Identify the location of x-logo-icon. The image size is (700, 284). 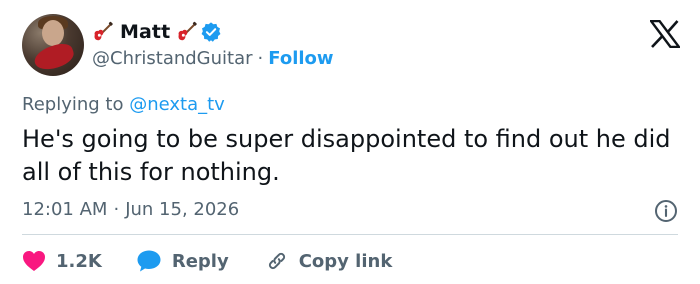
(665, 34).